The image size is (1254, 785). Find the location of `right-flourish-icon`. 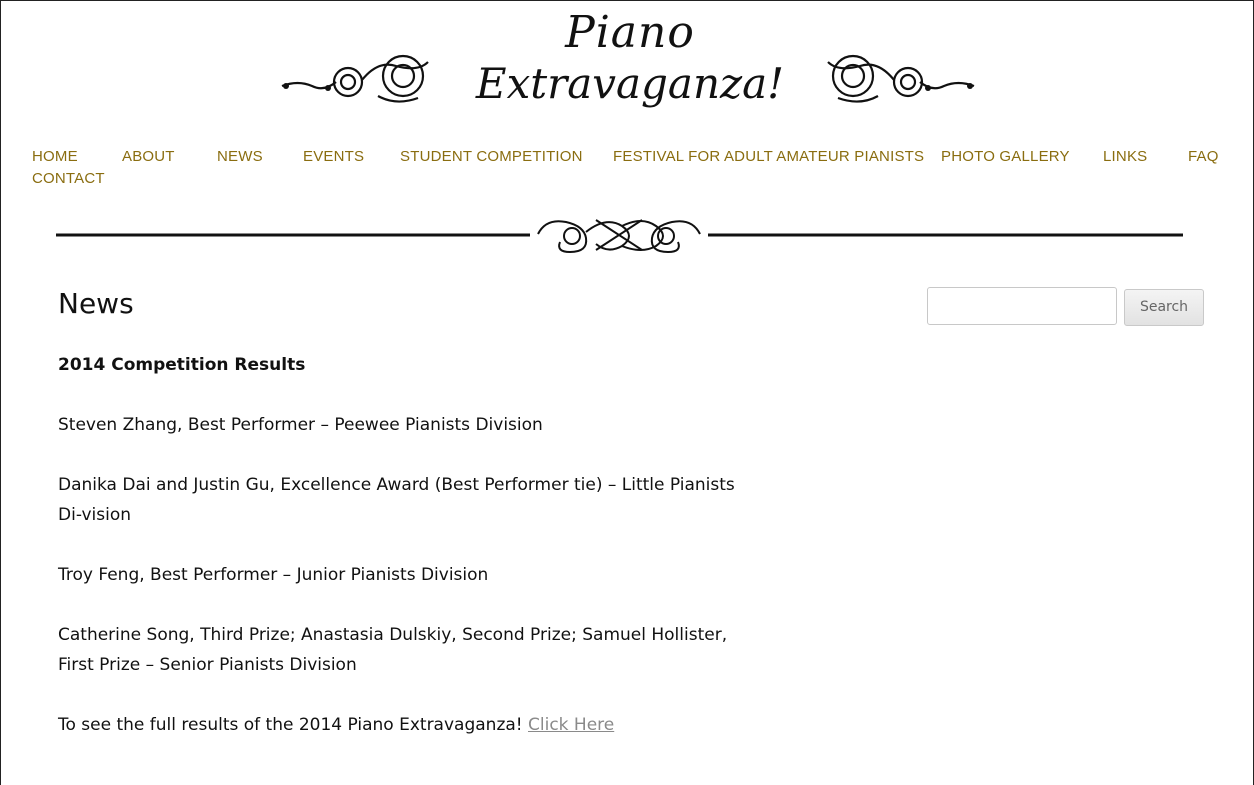

right-flourish-icon is located at coordinates (901, 78).